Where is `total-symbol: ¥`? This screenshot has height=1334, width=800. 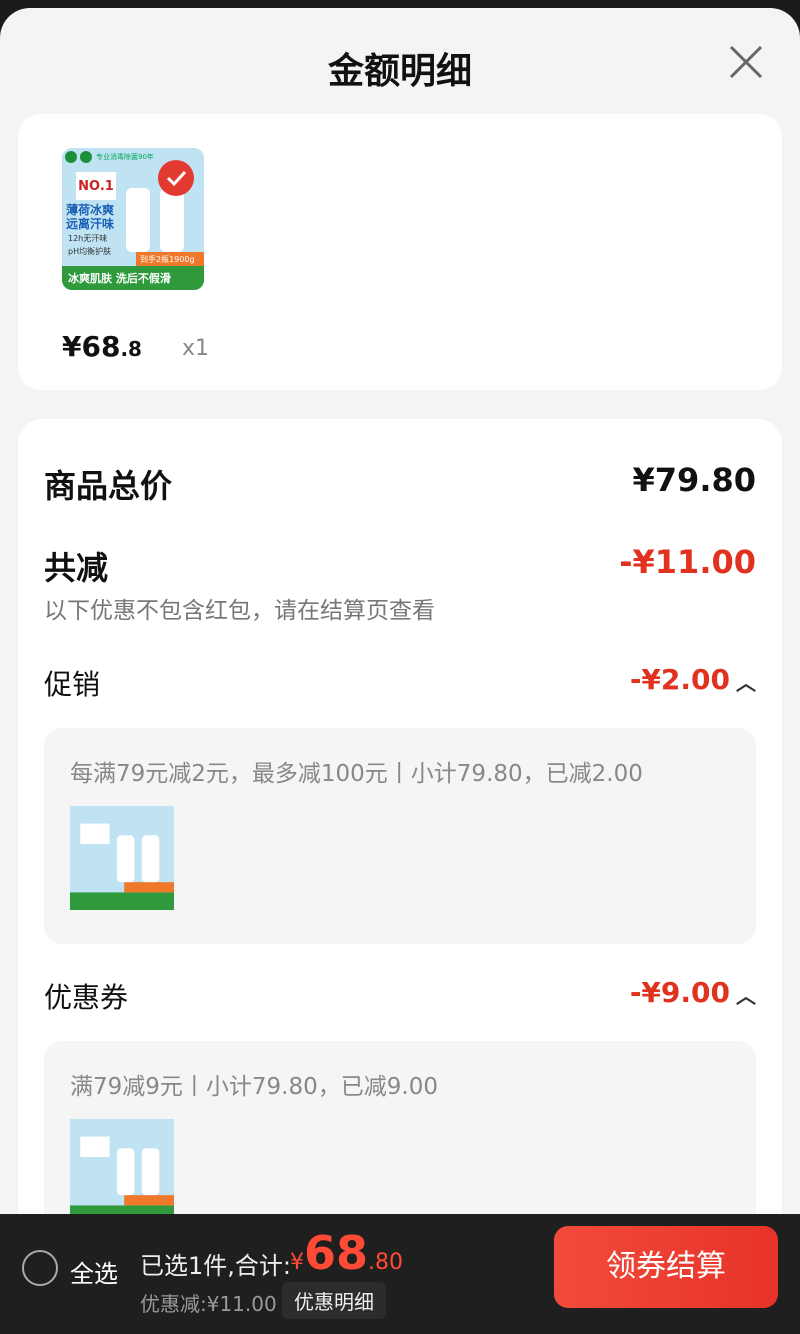
total-symbol: ¥ is located at coordinates (297, 1262).